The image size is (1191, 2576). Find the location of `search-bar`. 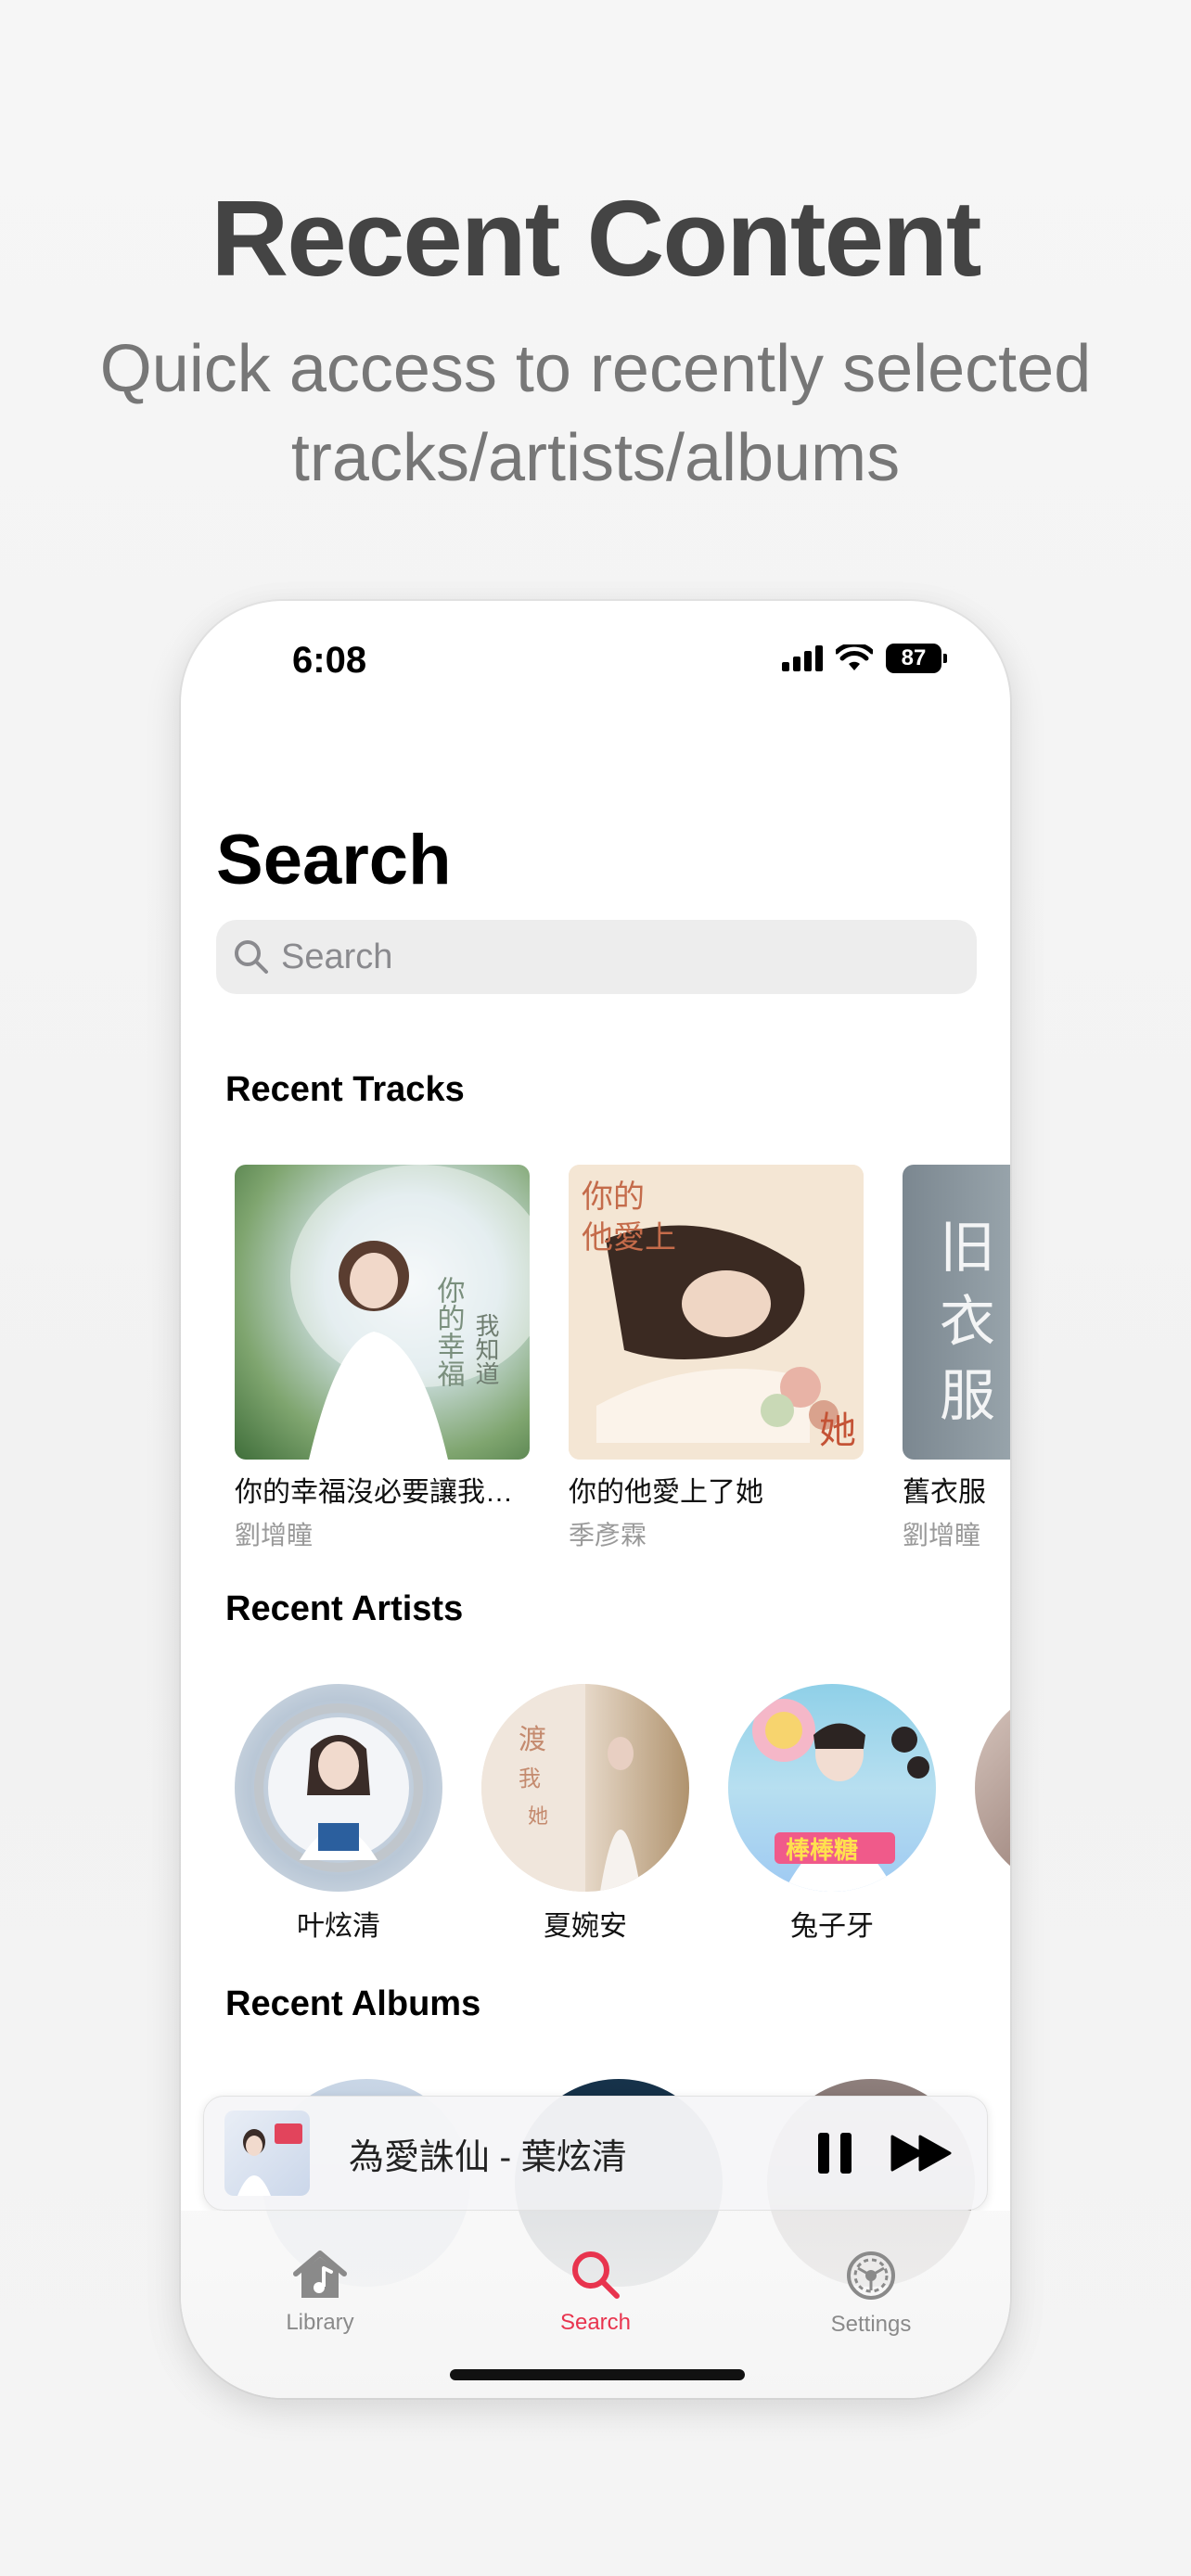

search-bar is located at coordinates (597, 957).